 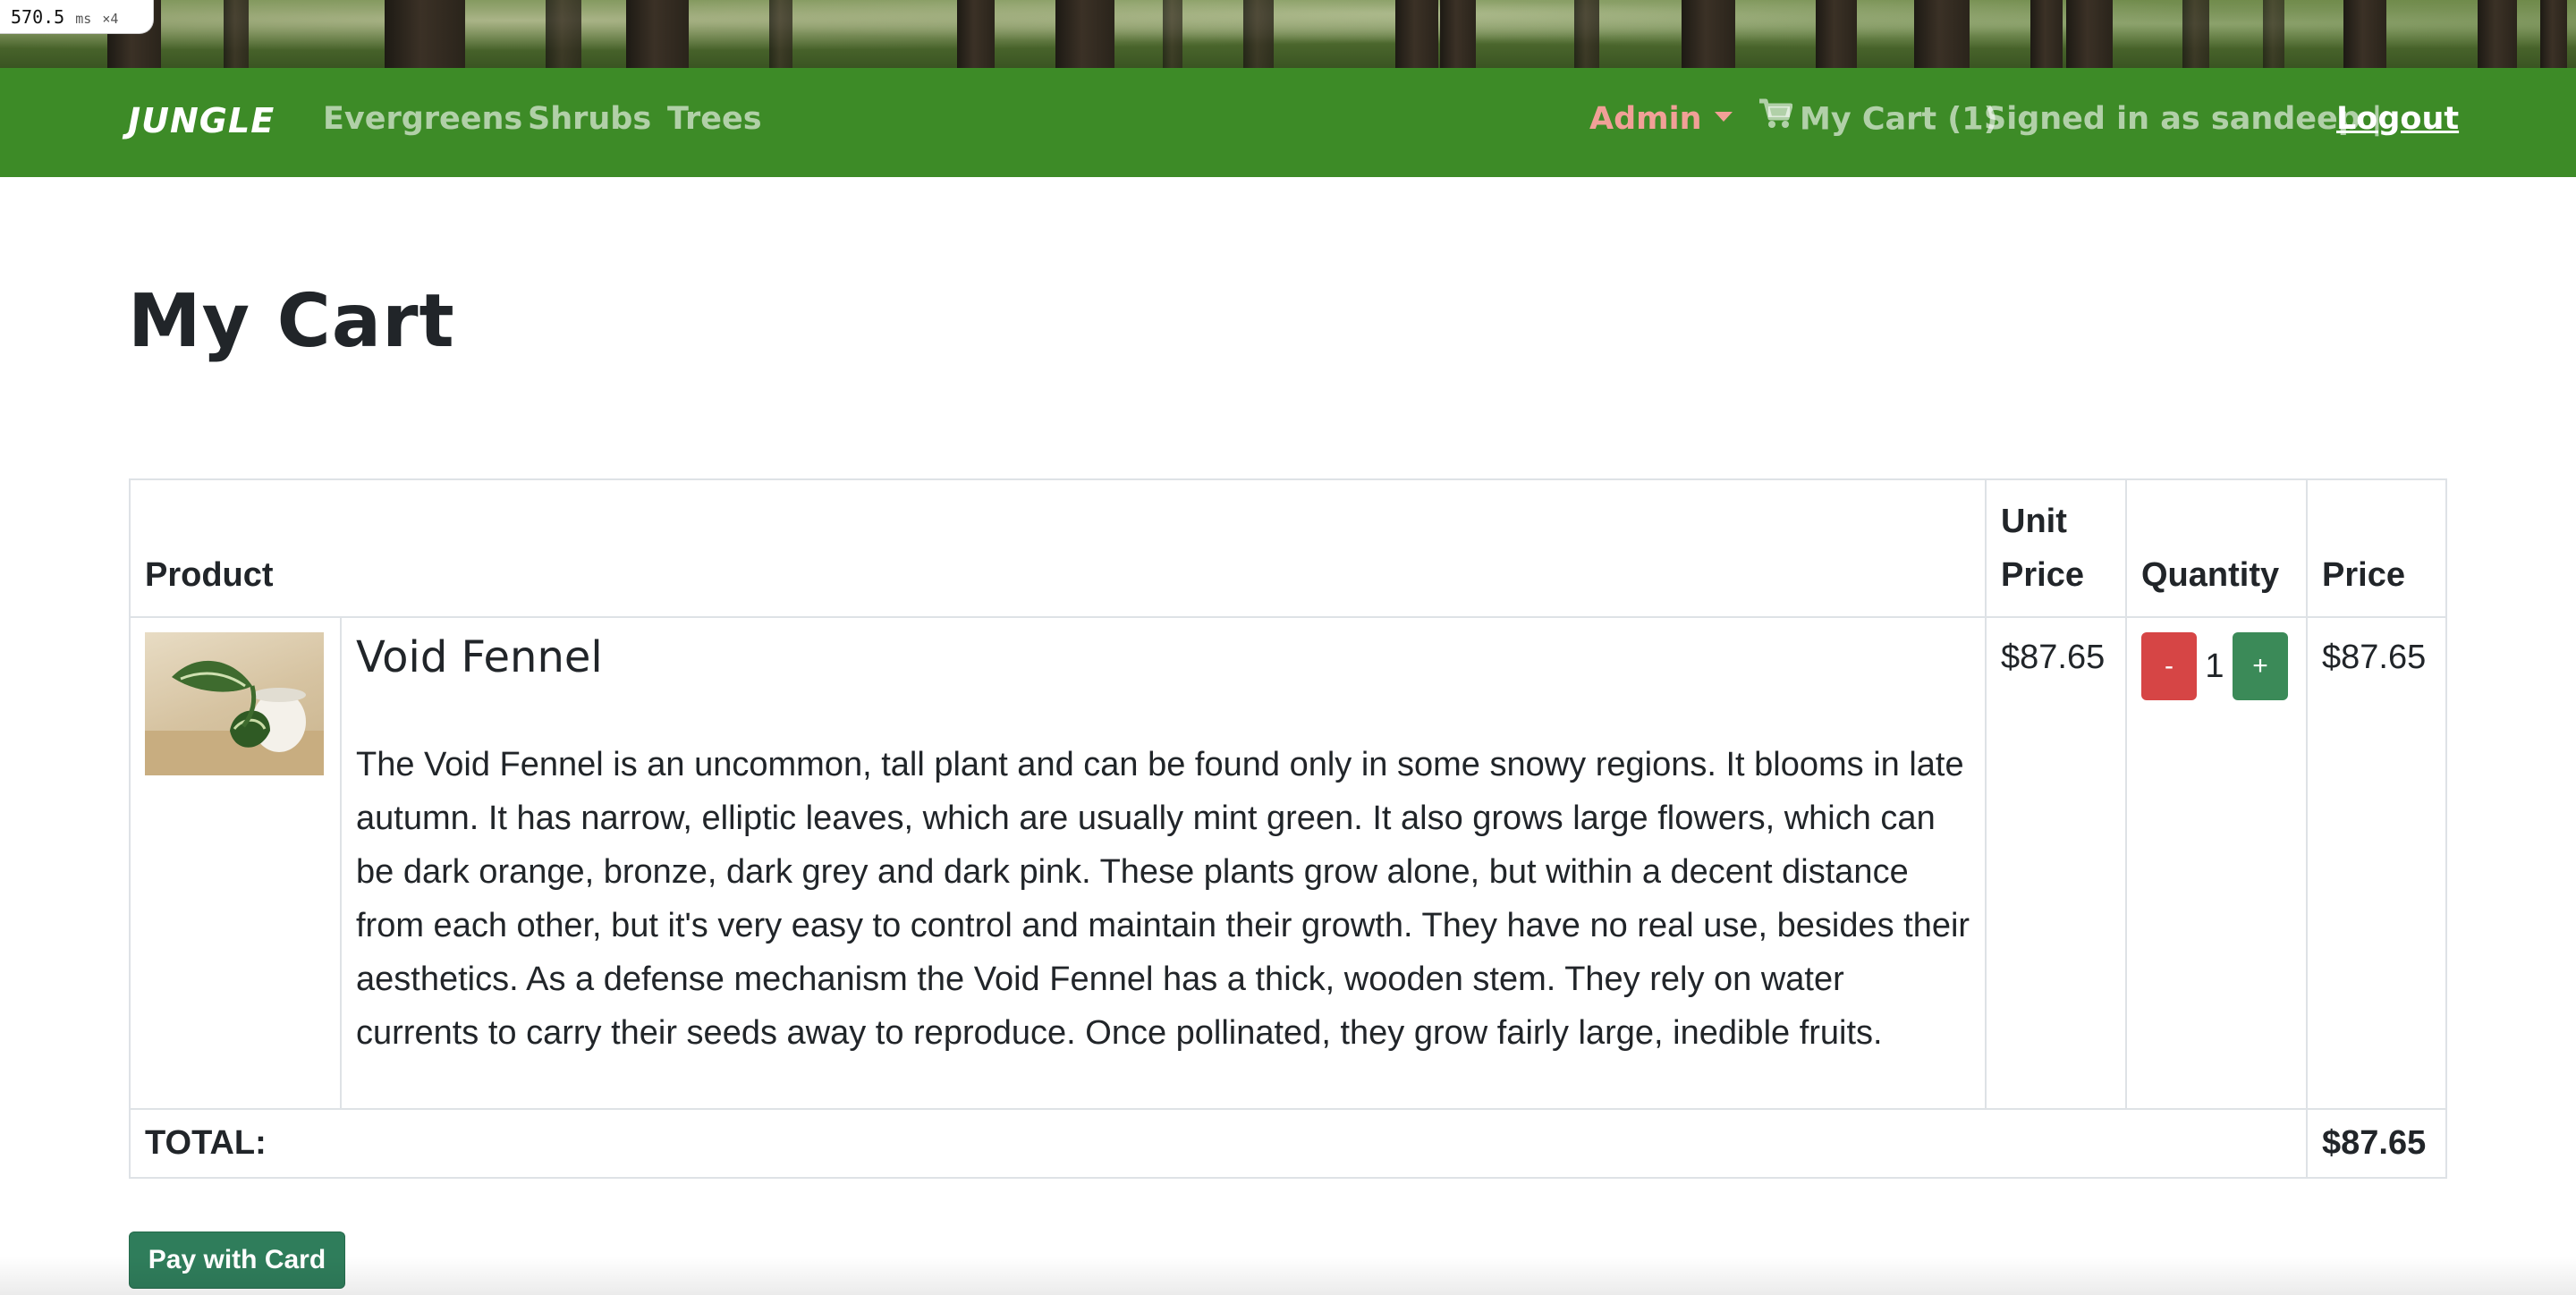 What do you see at coordinates (1645, 119) in the screenshot?
I see `admin-label: Admin` at bounding box center [1645, 119].